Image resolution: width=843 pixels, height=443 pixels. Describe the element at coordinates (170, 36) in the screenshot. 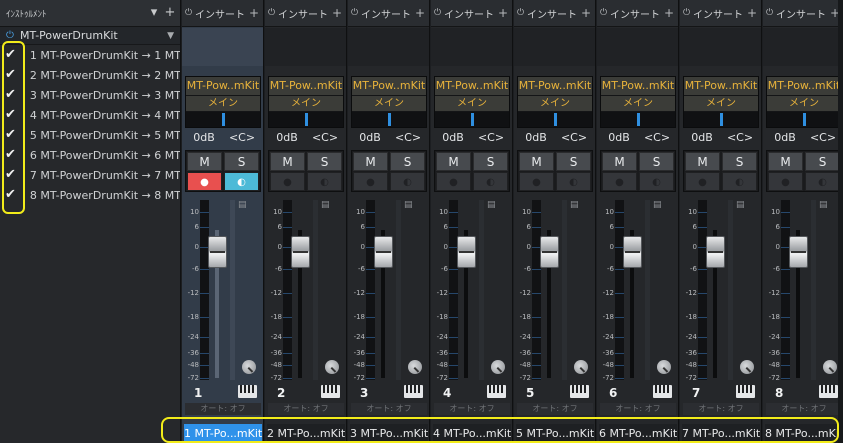

I see `chevron-down-icon: ▼` at that location.